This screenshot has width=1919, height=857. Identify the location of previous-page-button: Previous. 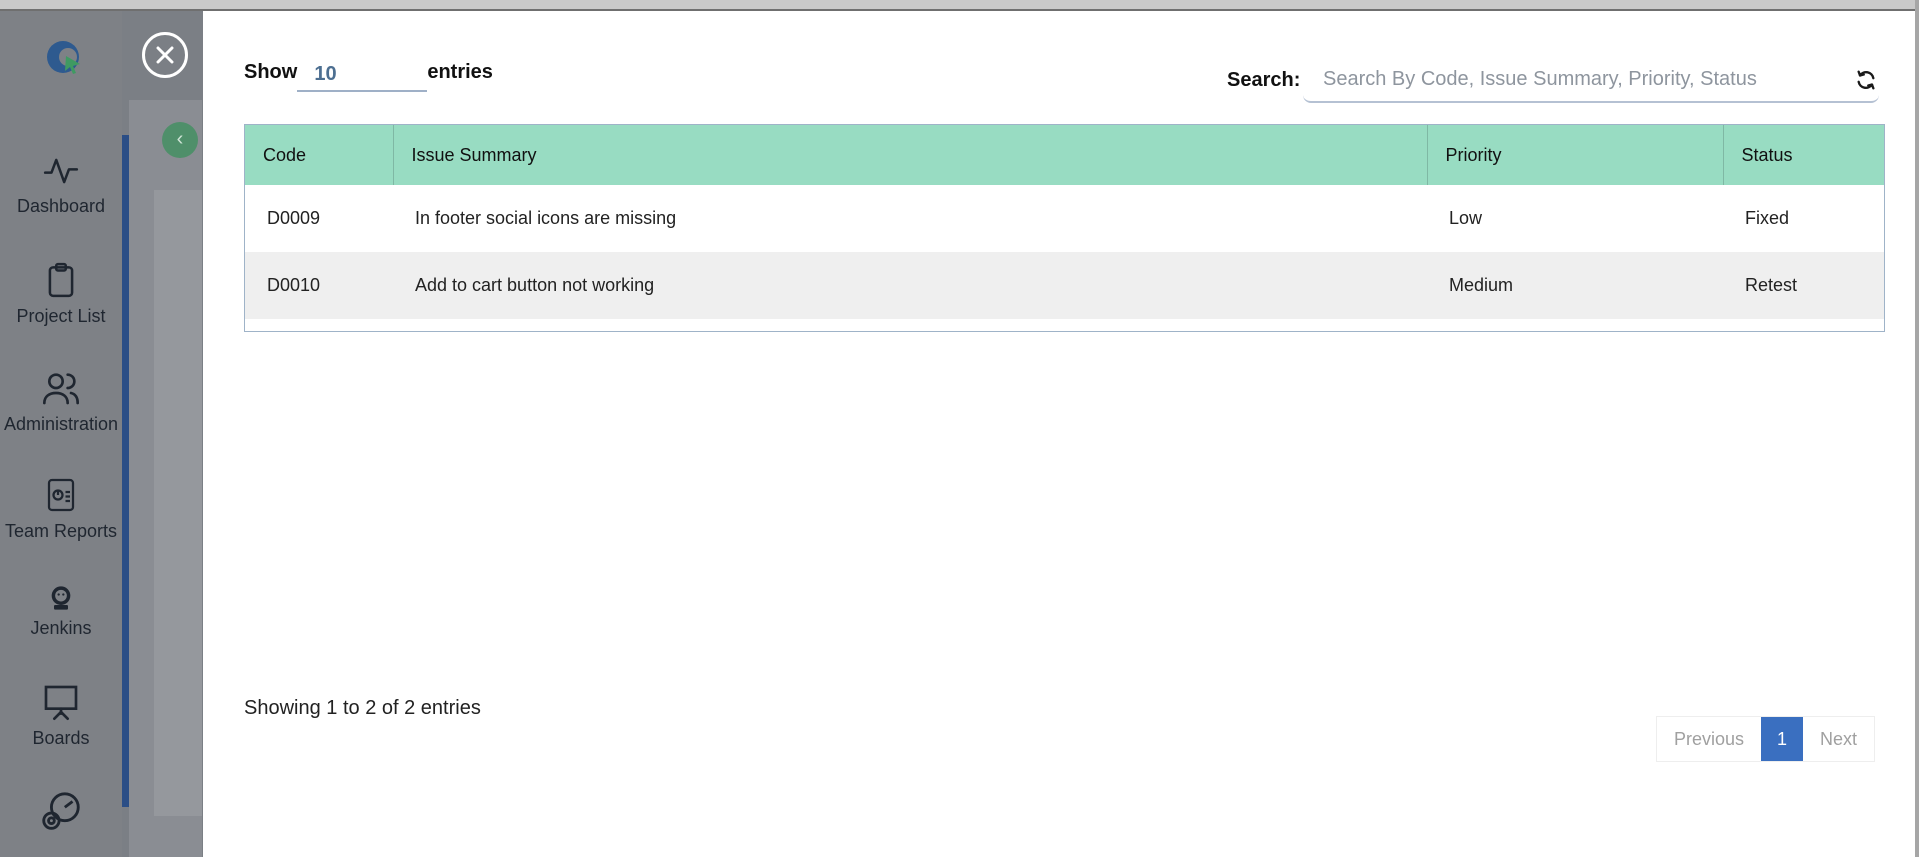
(1709, 739).